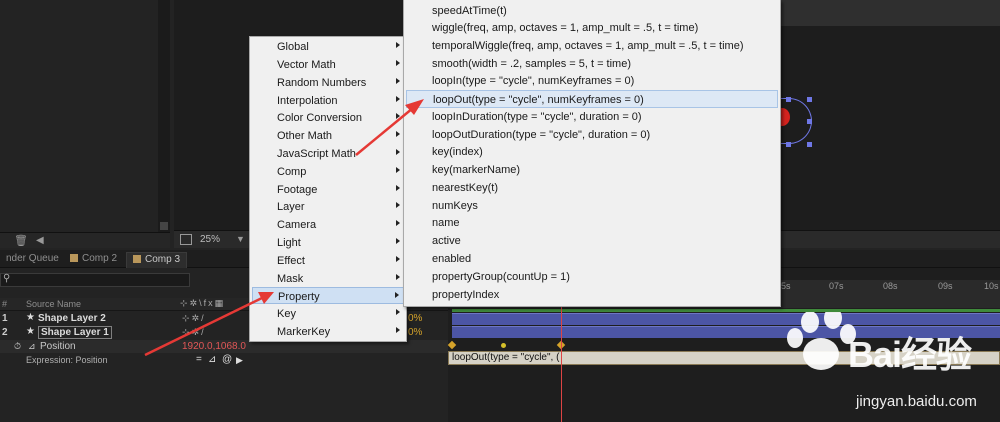 The image size is (1000, 422). I want to click on menu-item-footage: Footage, so click(328, 189).